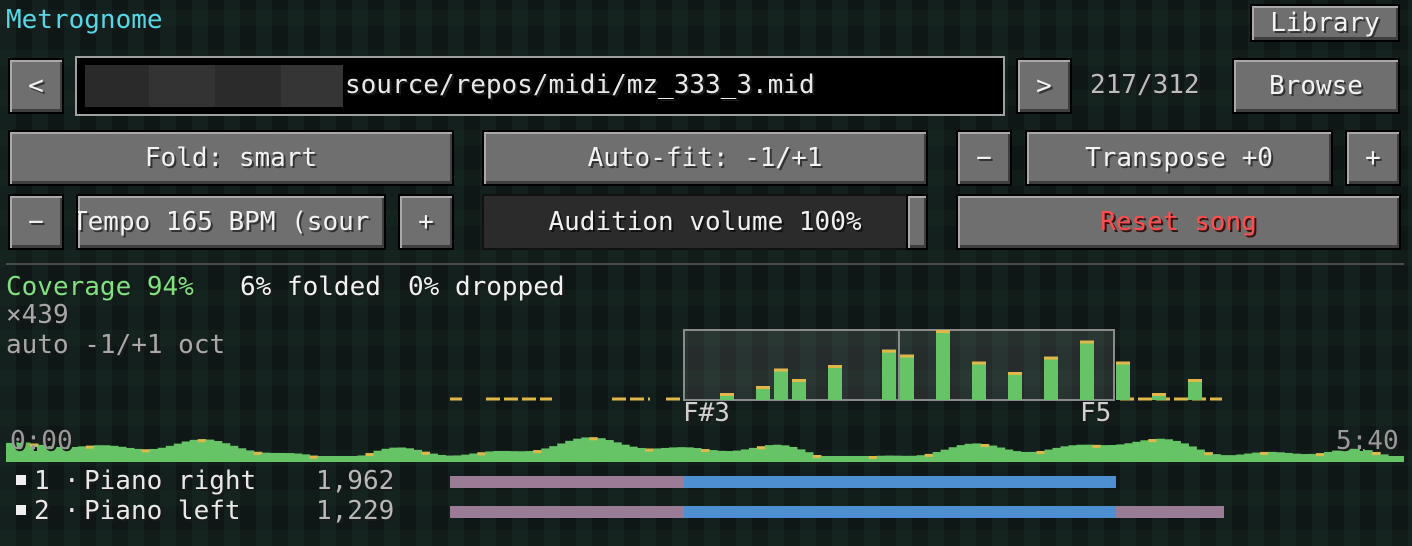  Describe the element at coordinates (21, 480) in the screenshot. I see `track-bullet-icon` at that location.